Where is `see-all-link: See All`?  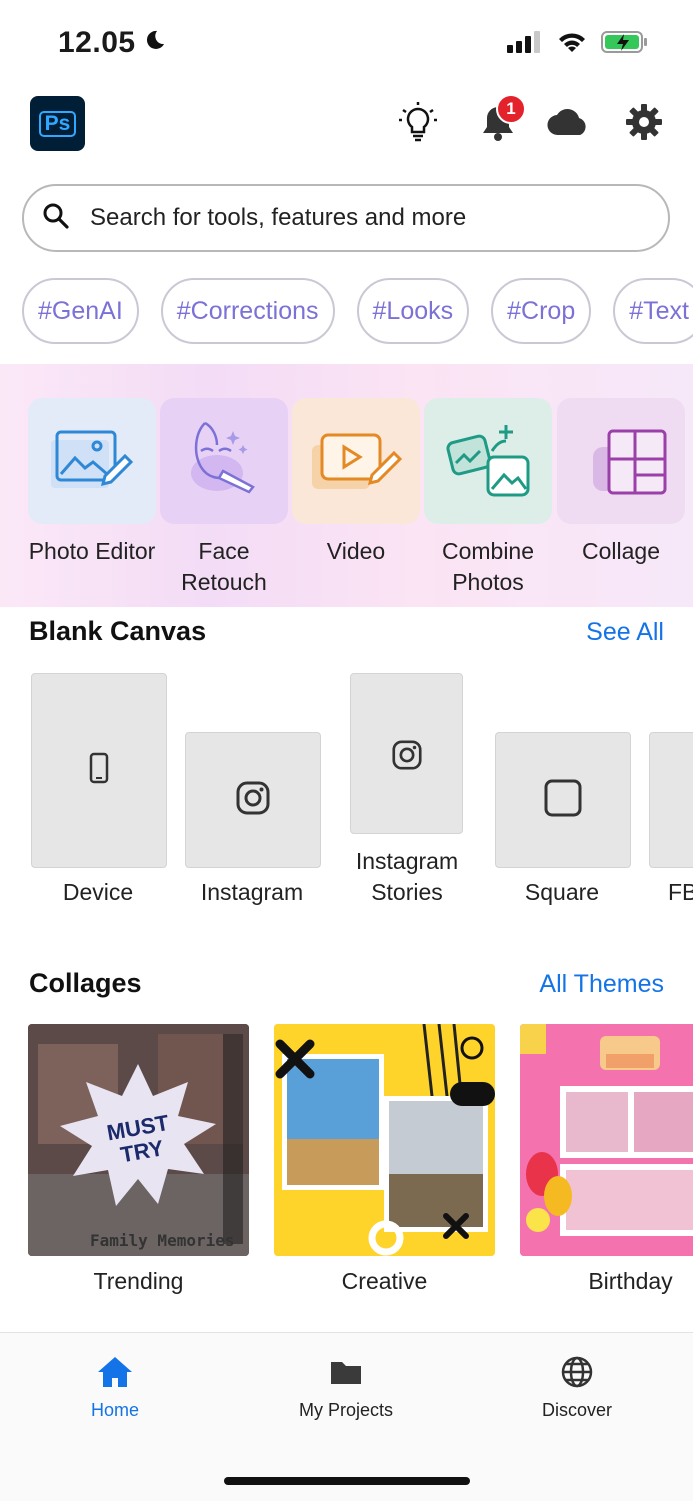 see-all-link: See All is located at coordinates (625, 632).